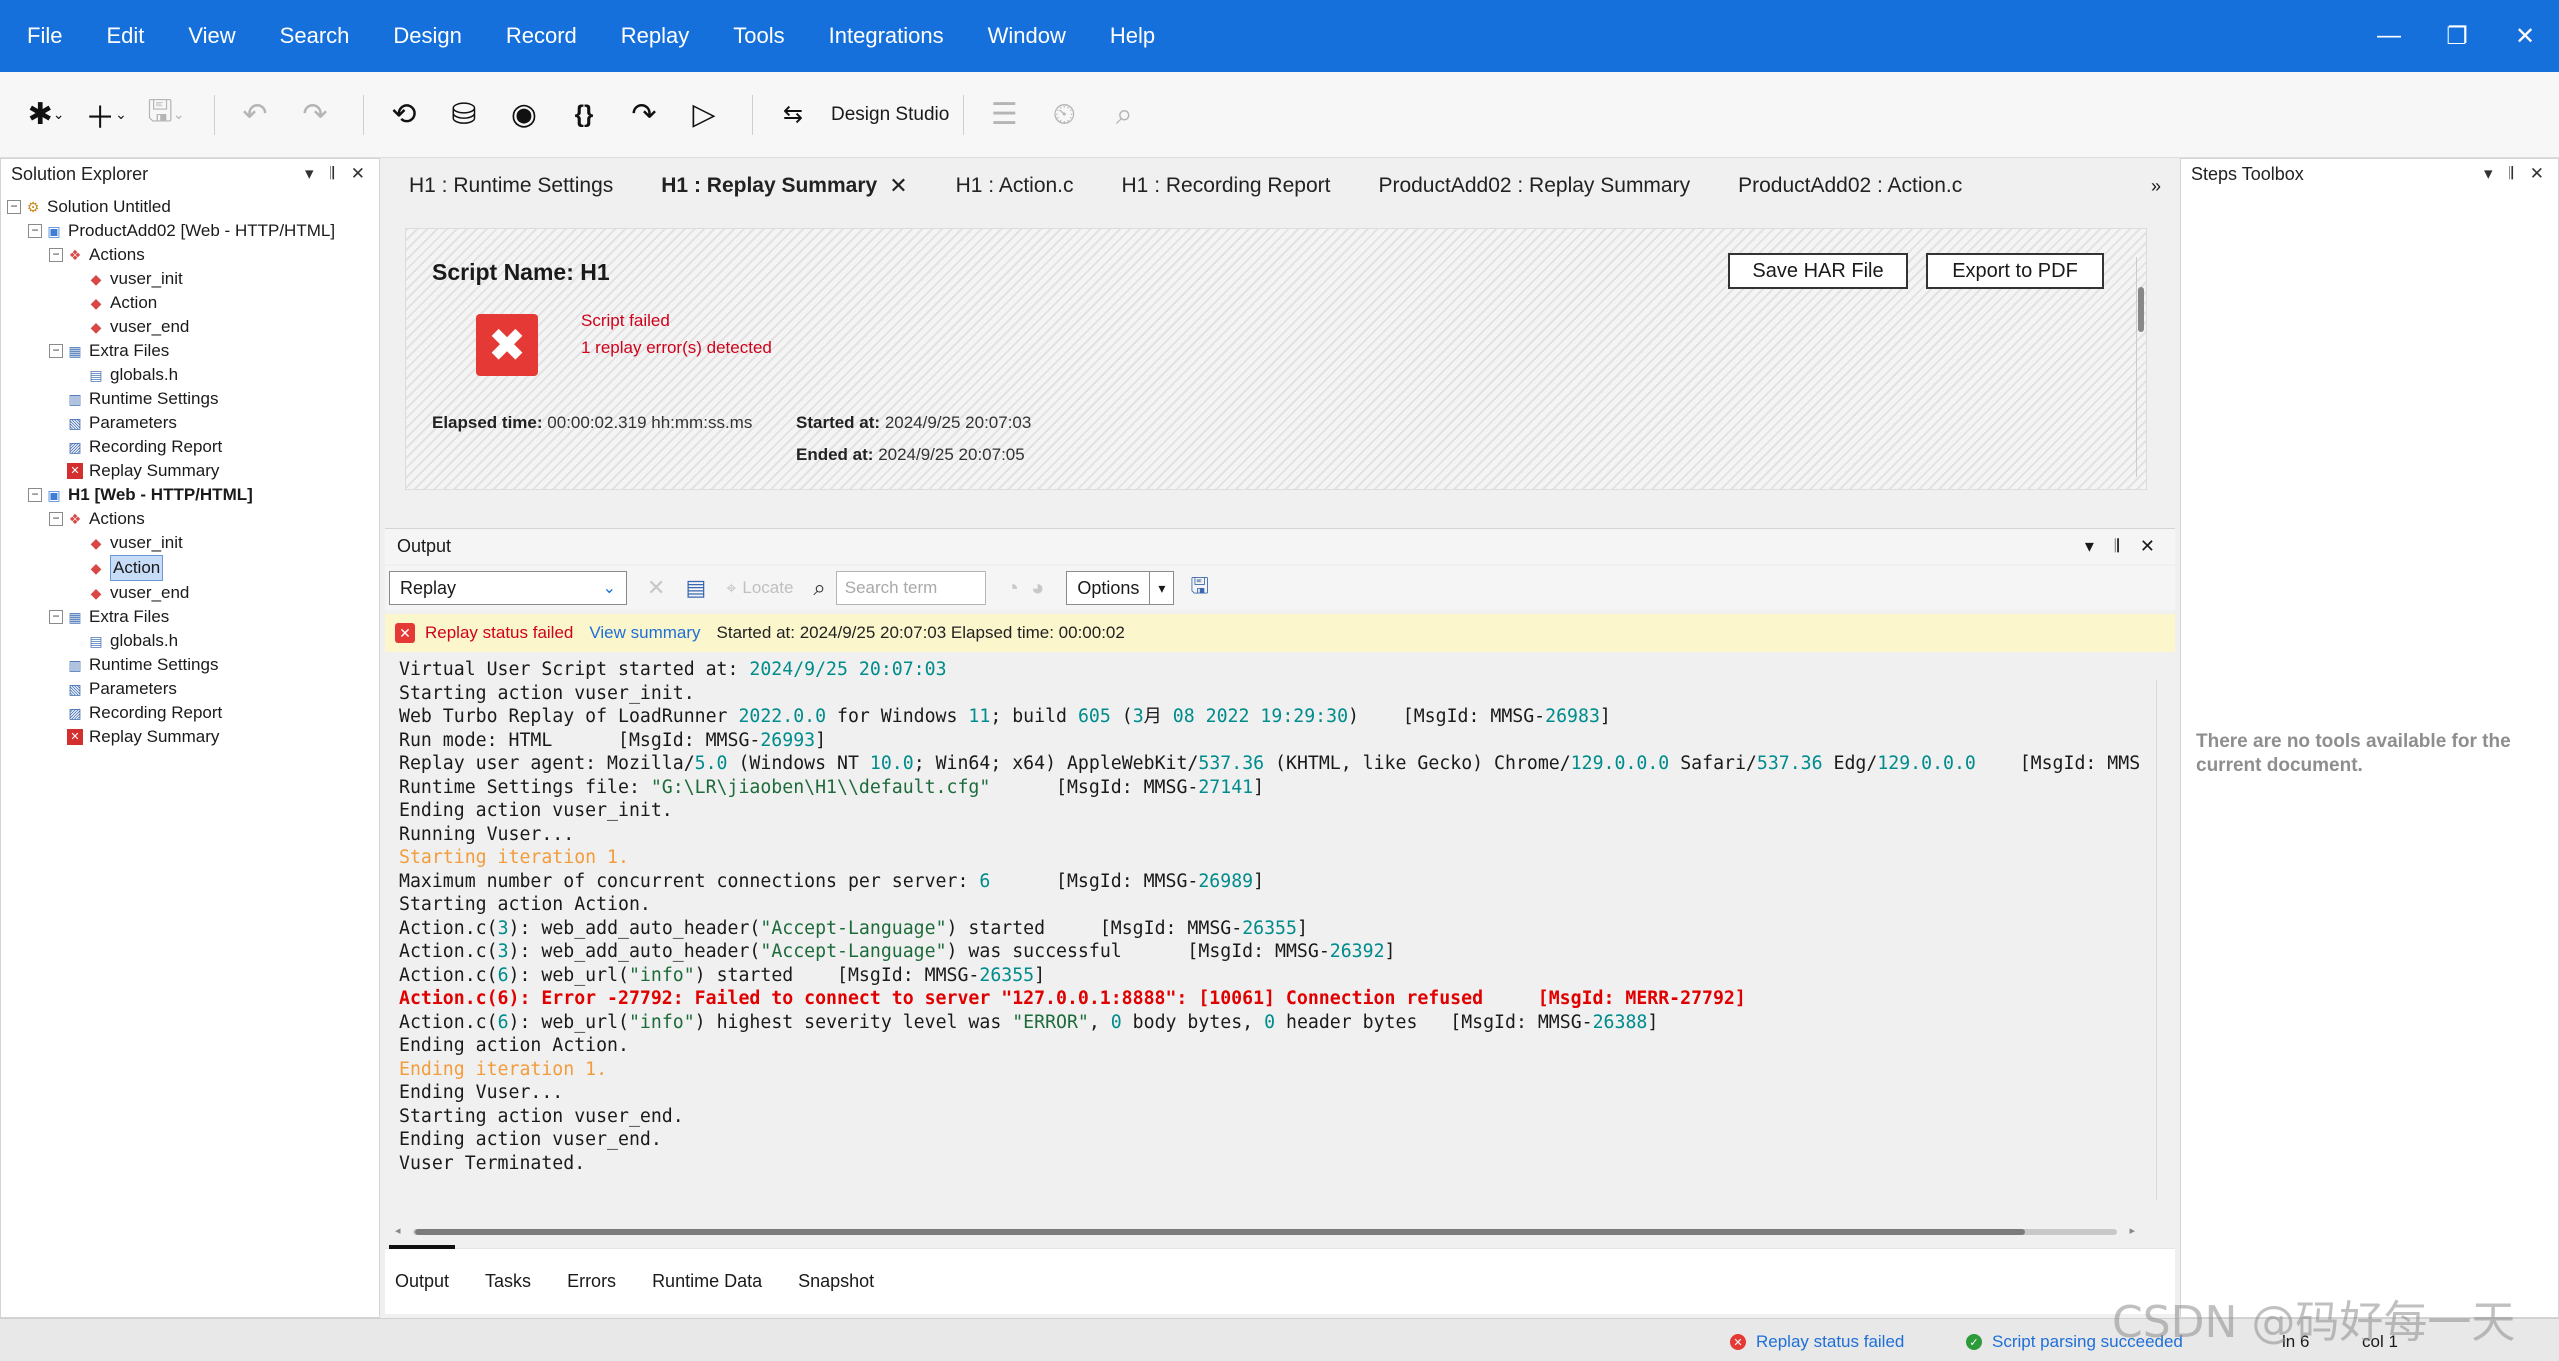  Describe the element at coordinates (404, 115) in the screenshot. I see `regenerate-icon: ⟲` at that location.